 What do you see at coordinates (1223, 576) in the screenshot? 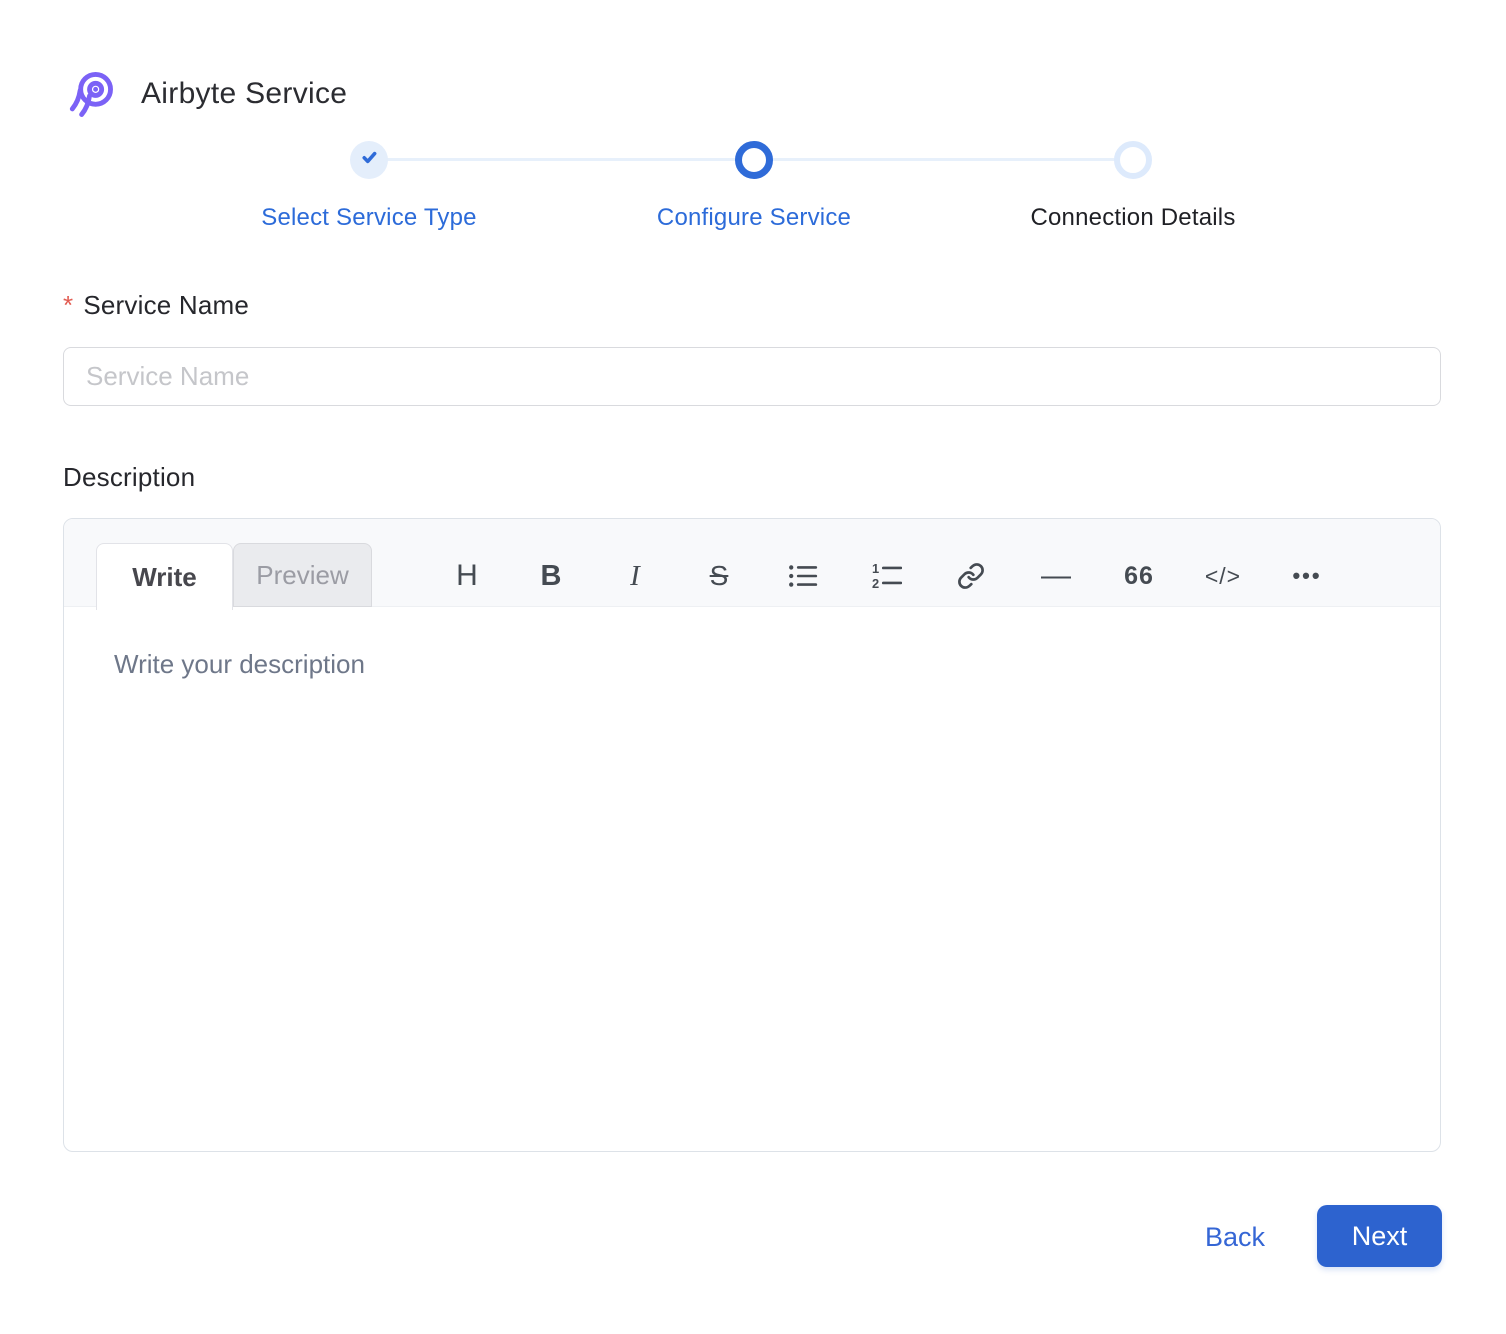
I see `code-icon: </>` at bounding box center [1223, 576].